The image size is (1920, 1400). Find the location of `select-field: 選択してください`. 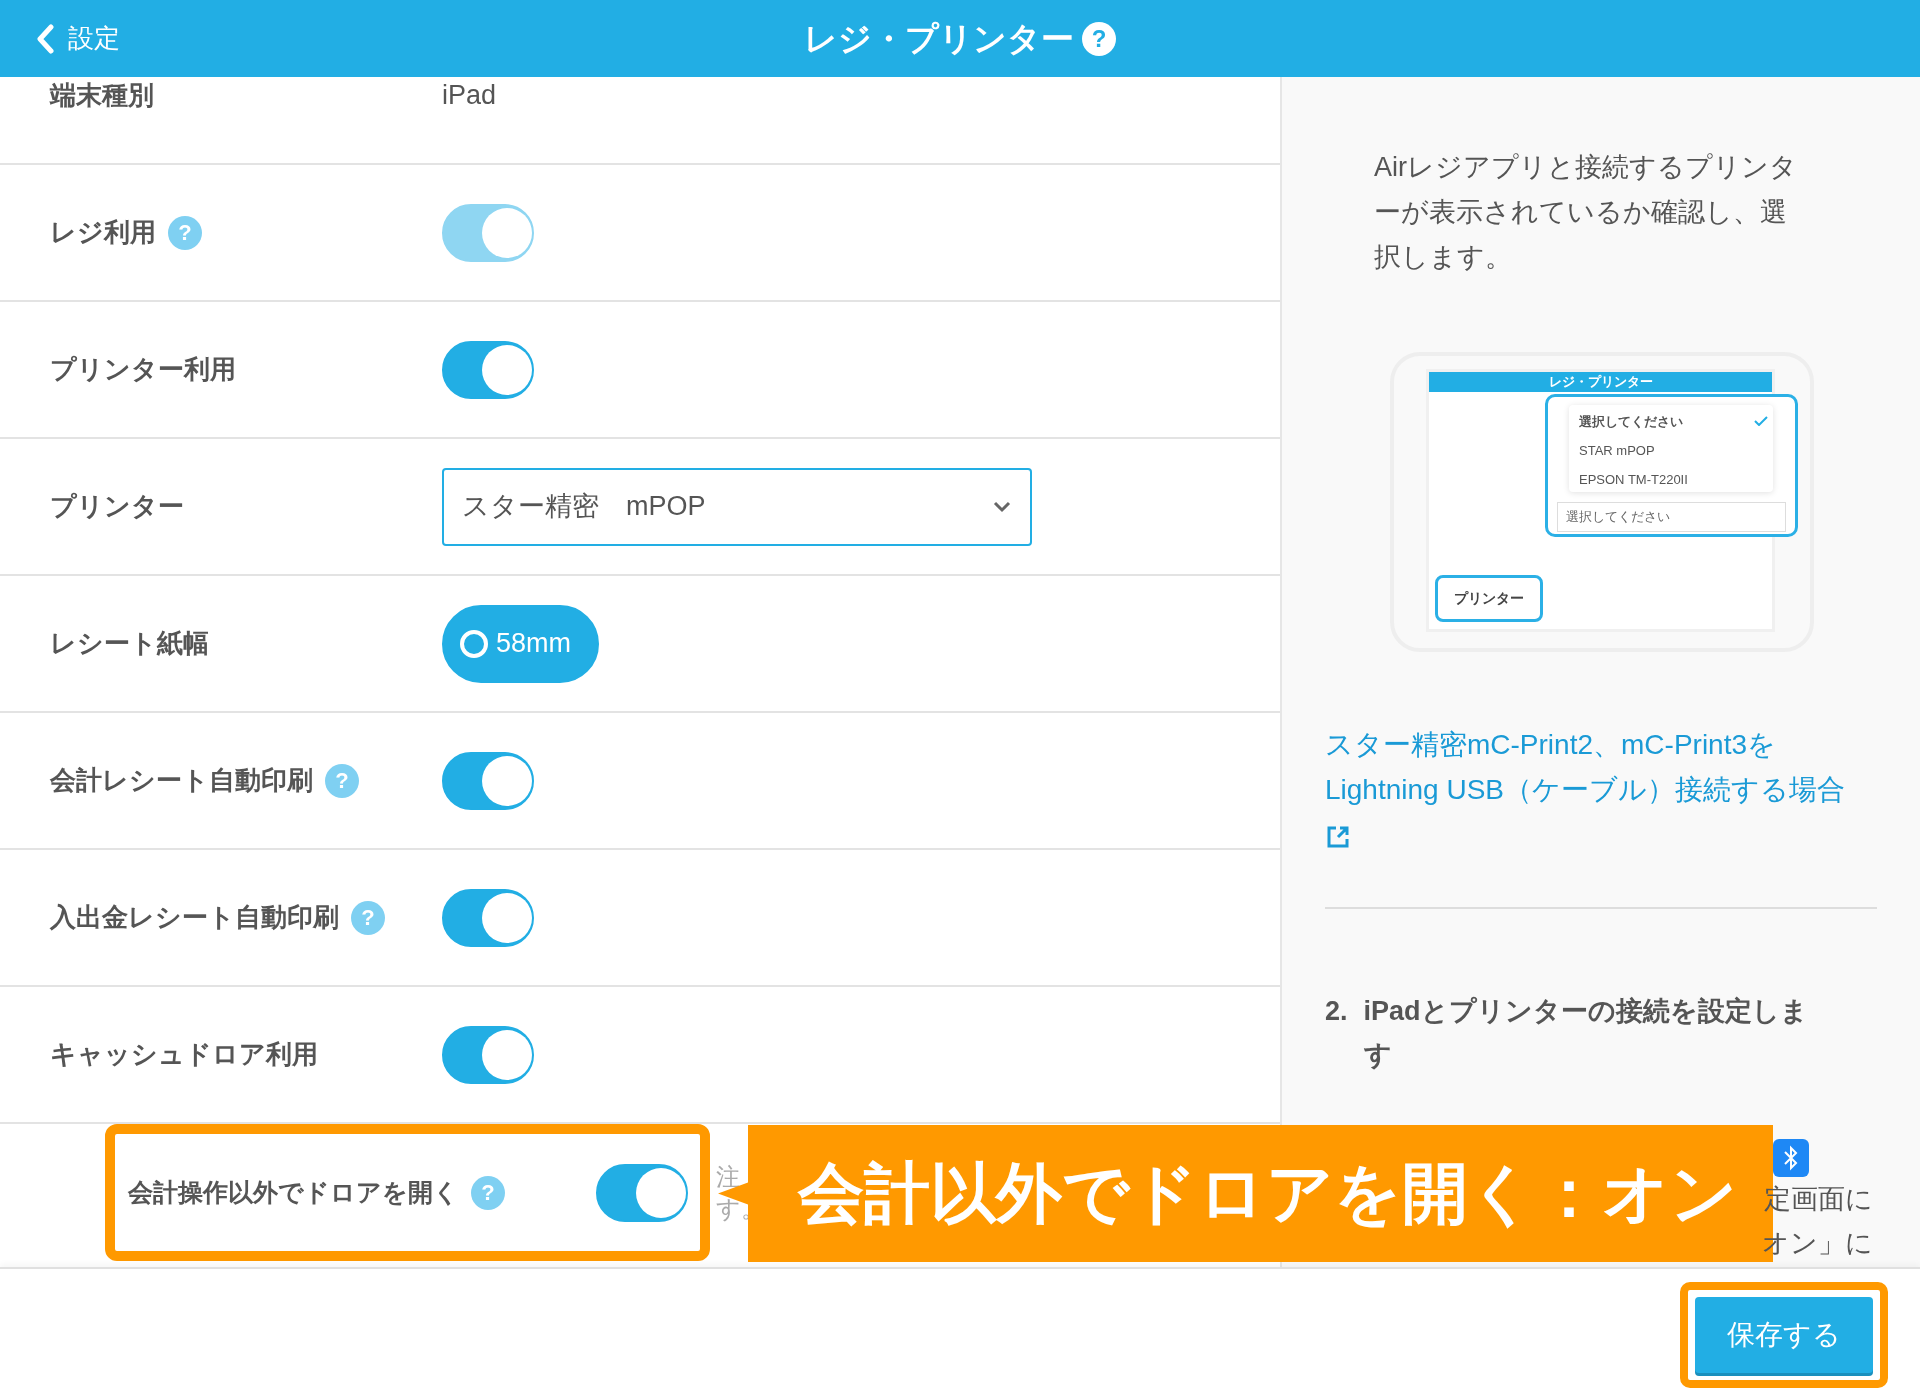

select-field: 選択してください is located at coordinates (1671, 517).